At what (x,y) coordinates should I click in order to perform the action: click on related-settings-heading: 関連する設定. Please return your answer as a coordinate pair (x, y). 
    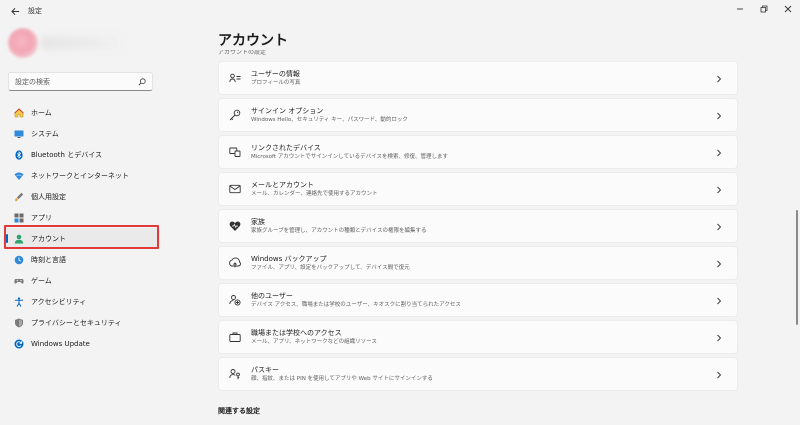
    Looking at the image, I should click on (239, 411).